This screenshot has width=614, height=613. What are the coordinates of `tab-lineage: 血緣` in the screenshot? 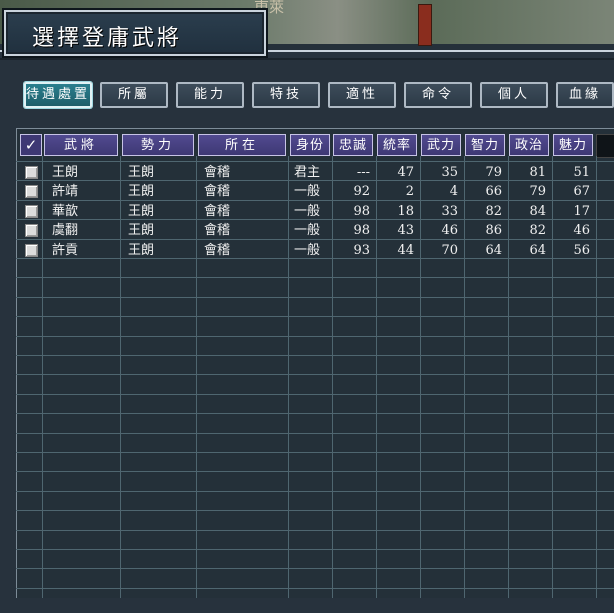 It's located at (585, 95).